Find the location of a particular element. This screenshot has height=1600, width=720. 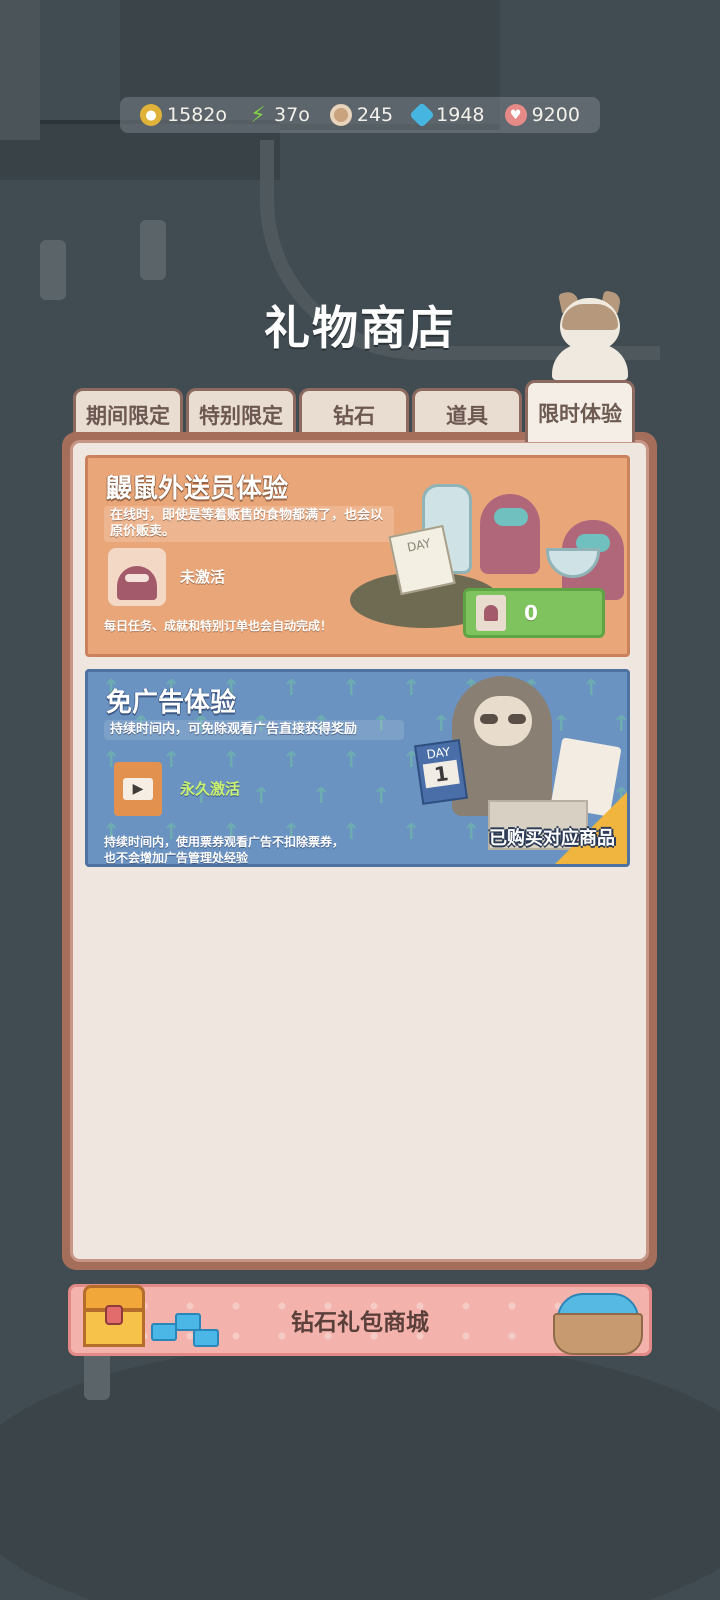

tab-period-limited: 期间限定 is located at coordinates (128, 413).